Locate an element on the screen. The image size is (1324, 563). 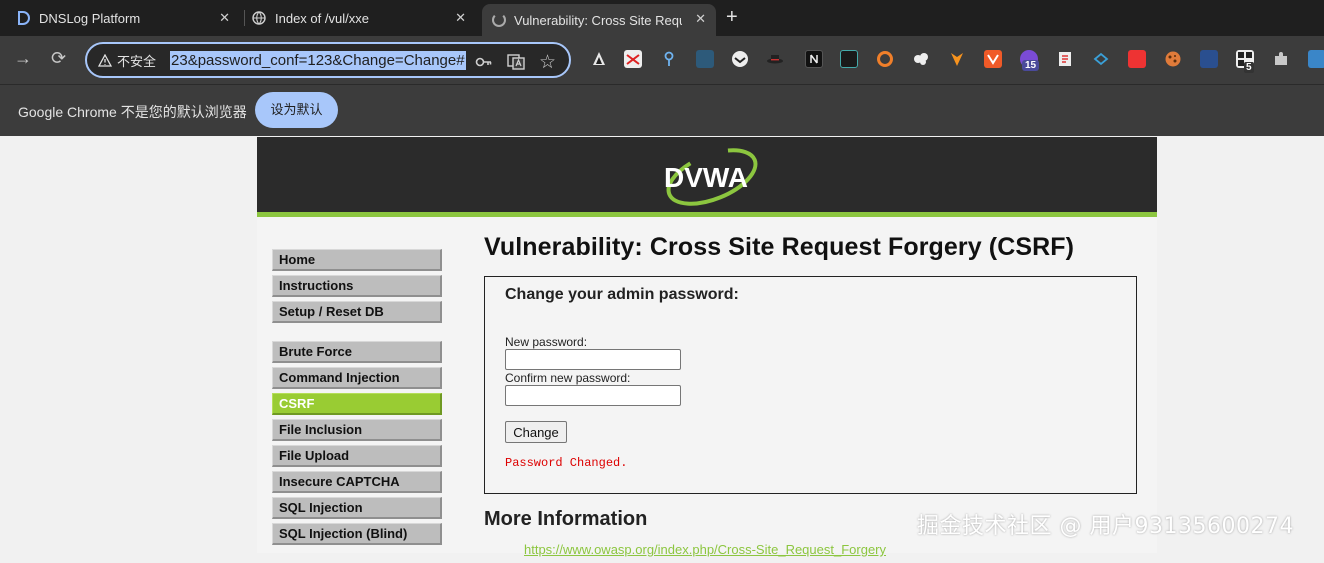
extension-pin-icon is located at coordinates (669, 59).